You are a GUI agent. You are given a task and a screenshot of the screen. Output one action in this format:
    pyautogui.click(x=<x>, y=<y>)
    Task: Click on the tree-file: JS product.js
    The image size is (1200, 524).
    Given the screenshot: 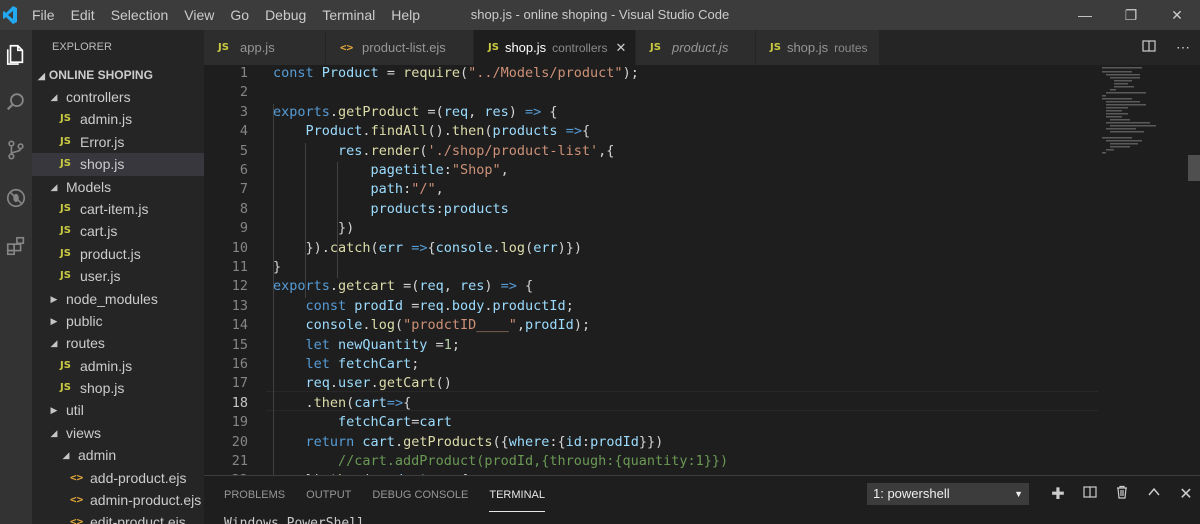 What is the action you would take?
    pyautogui.click(x=118, y=254)
    